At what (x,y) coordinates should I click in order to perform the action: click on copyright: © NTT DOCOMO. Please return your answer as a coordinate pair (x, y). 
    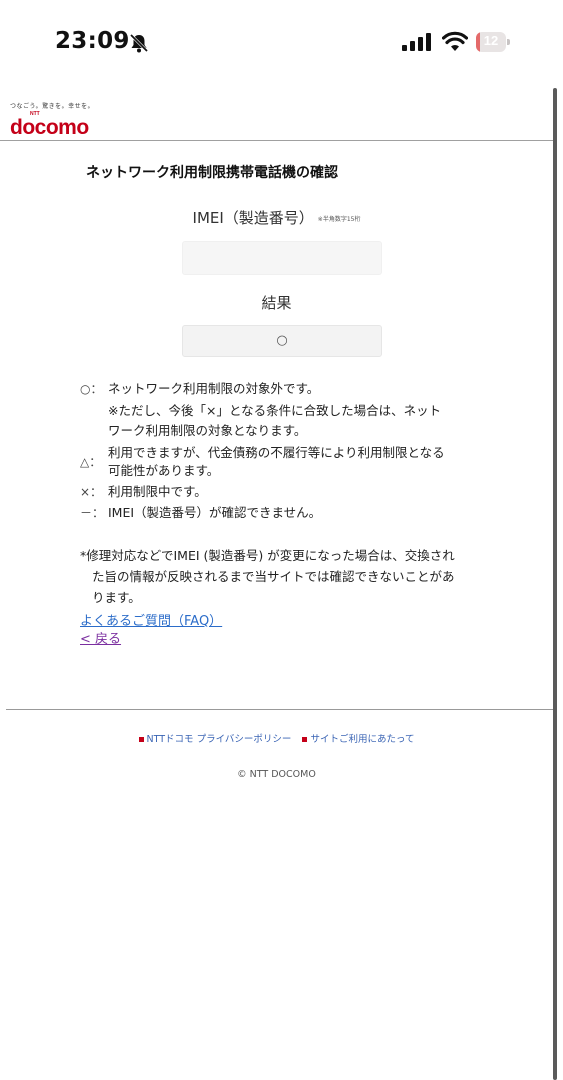
    Looking at the image, I should click on (276, 774).